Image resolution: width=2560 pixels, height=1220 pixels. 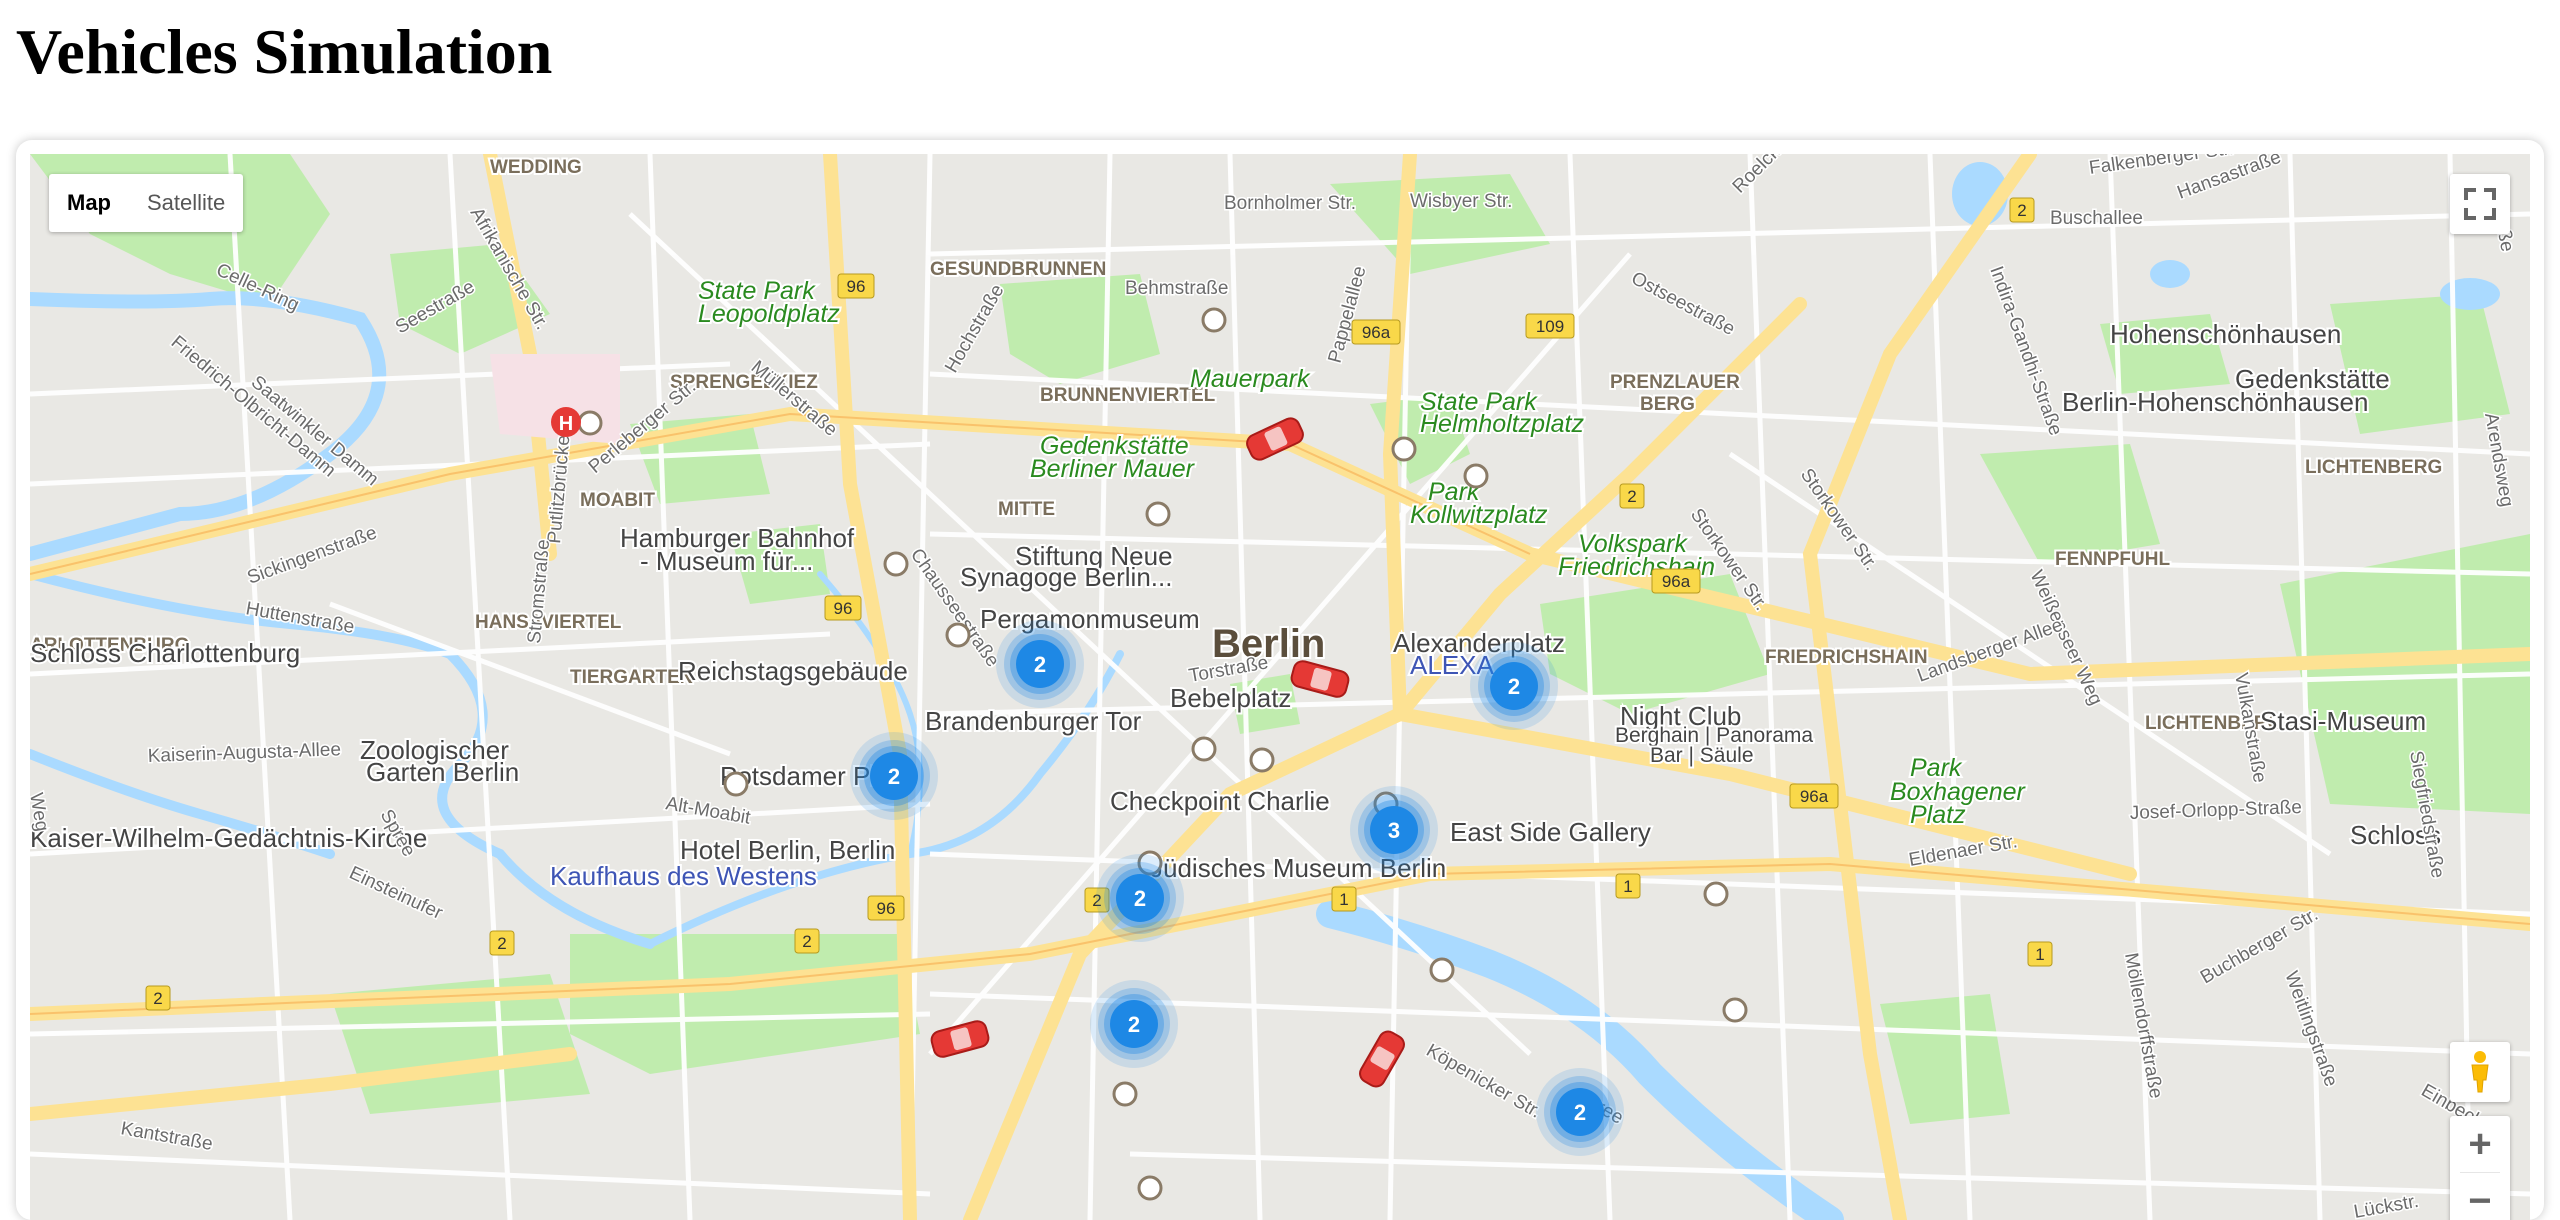 What do you see at coordinates (1502, 424) in the screenshot?
I see `place-label: Helmholtzplatz` at bounding box center [1502, 424].